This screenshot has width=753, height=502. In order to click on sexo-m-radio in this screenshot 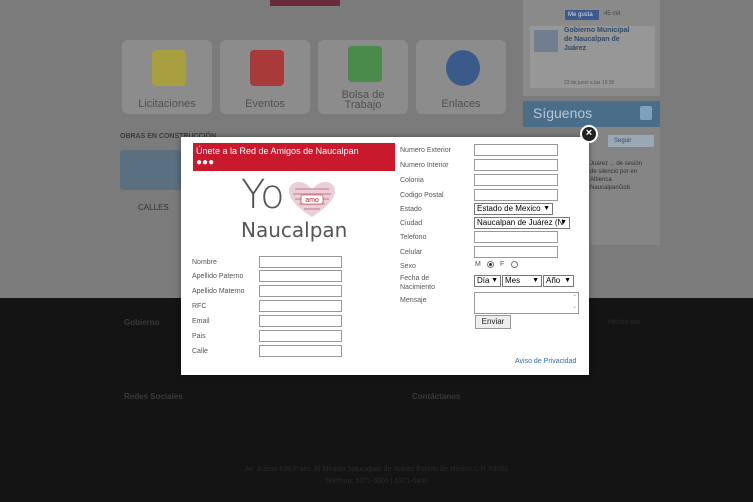, I will do `click(490, 264)`.